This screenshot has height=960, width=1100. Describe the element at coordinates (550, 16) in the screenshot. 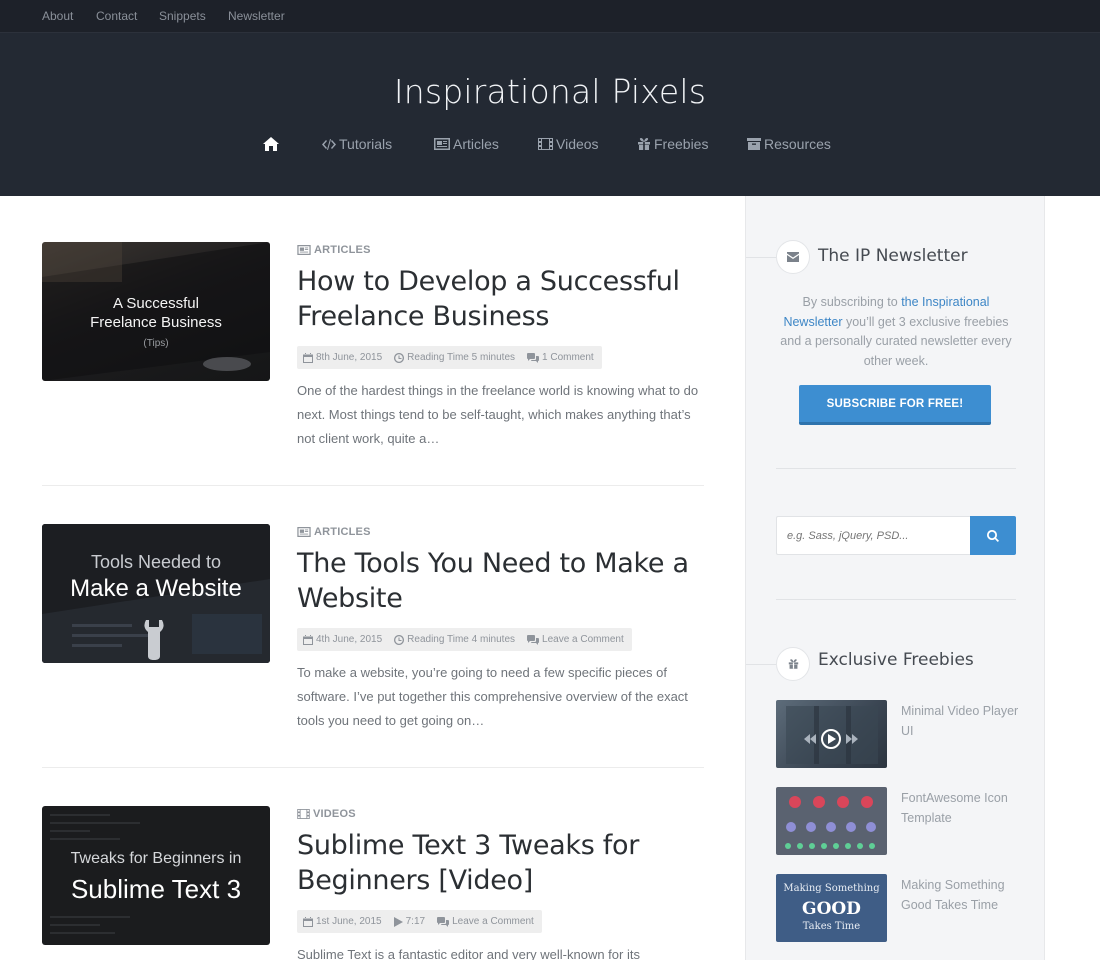

I see `top-bar: About Contact Snippets Newsletter` at that location.